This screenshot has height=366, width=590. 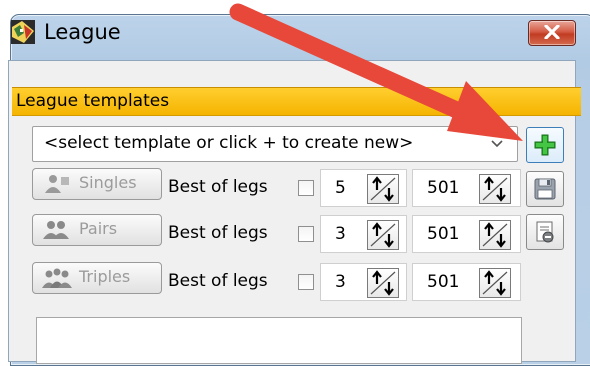 What do you see at coordinates (57, 278) in the screenshot?
I see `triples-players-icon` at bounding box center [57, 278].